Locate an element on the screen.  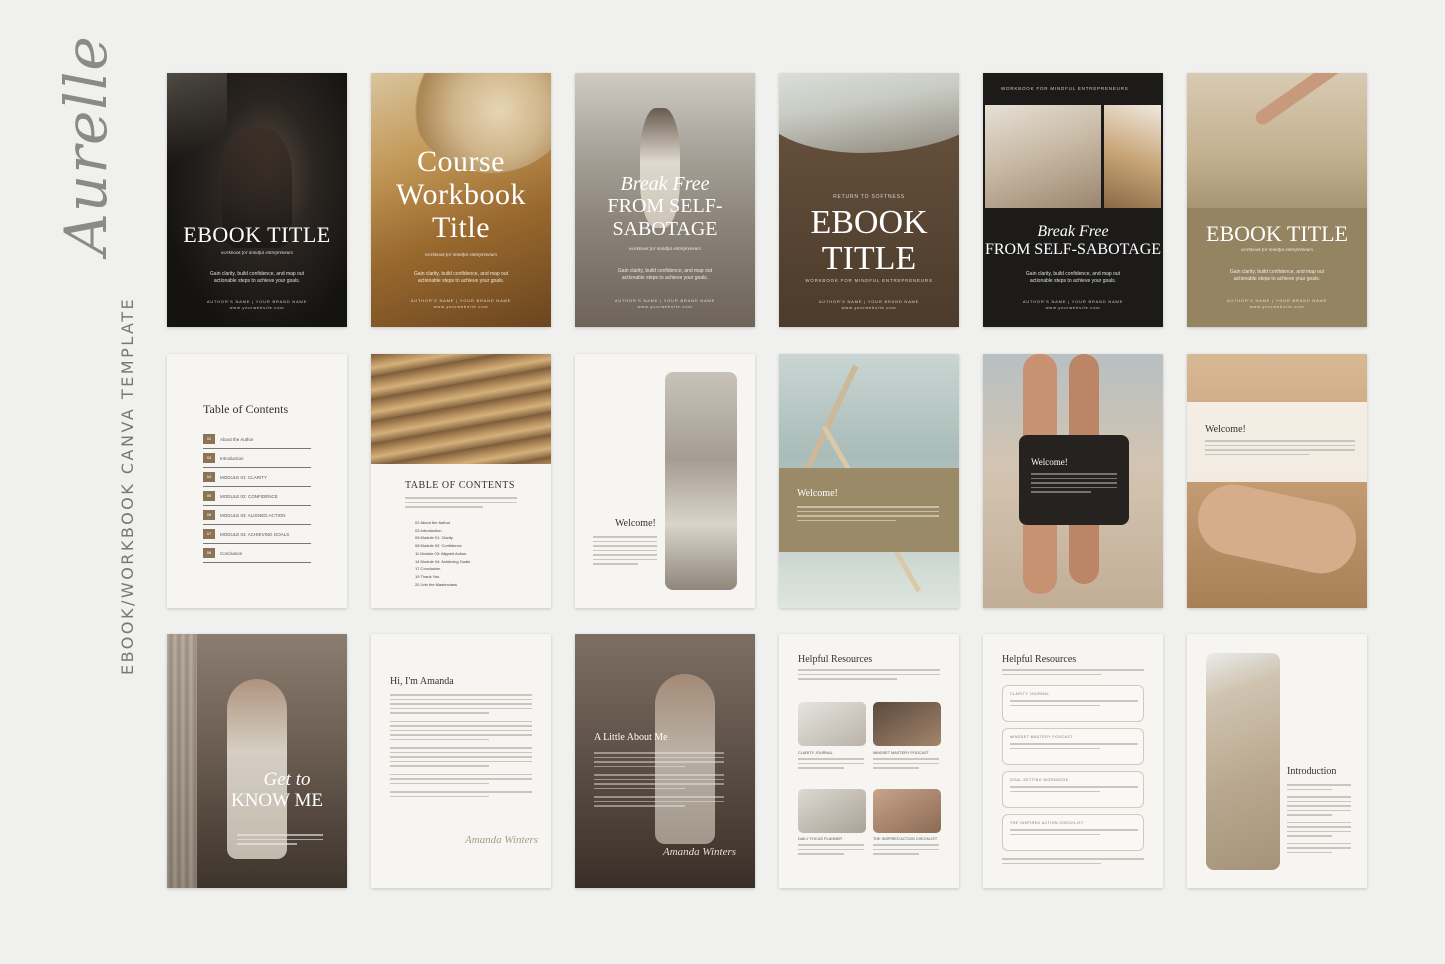
about-text is located at coordinates (659, 781).